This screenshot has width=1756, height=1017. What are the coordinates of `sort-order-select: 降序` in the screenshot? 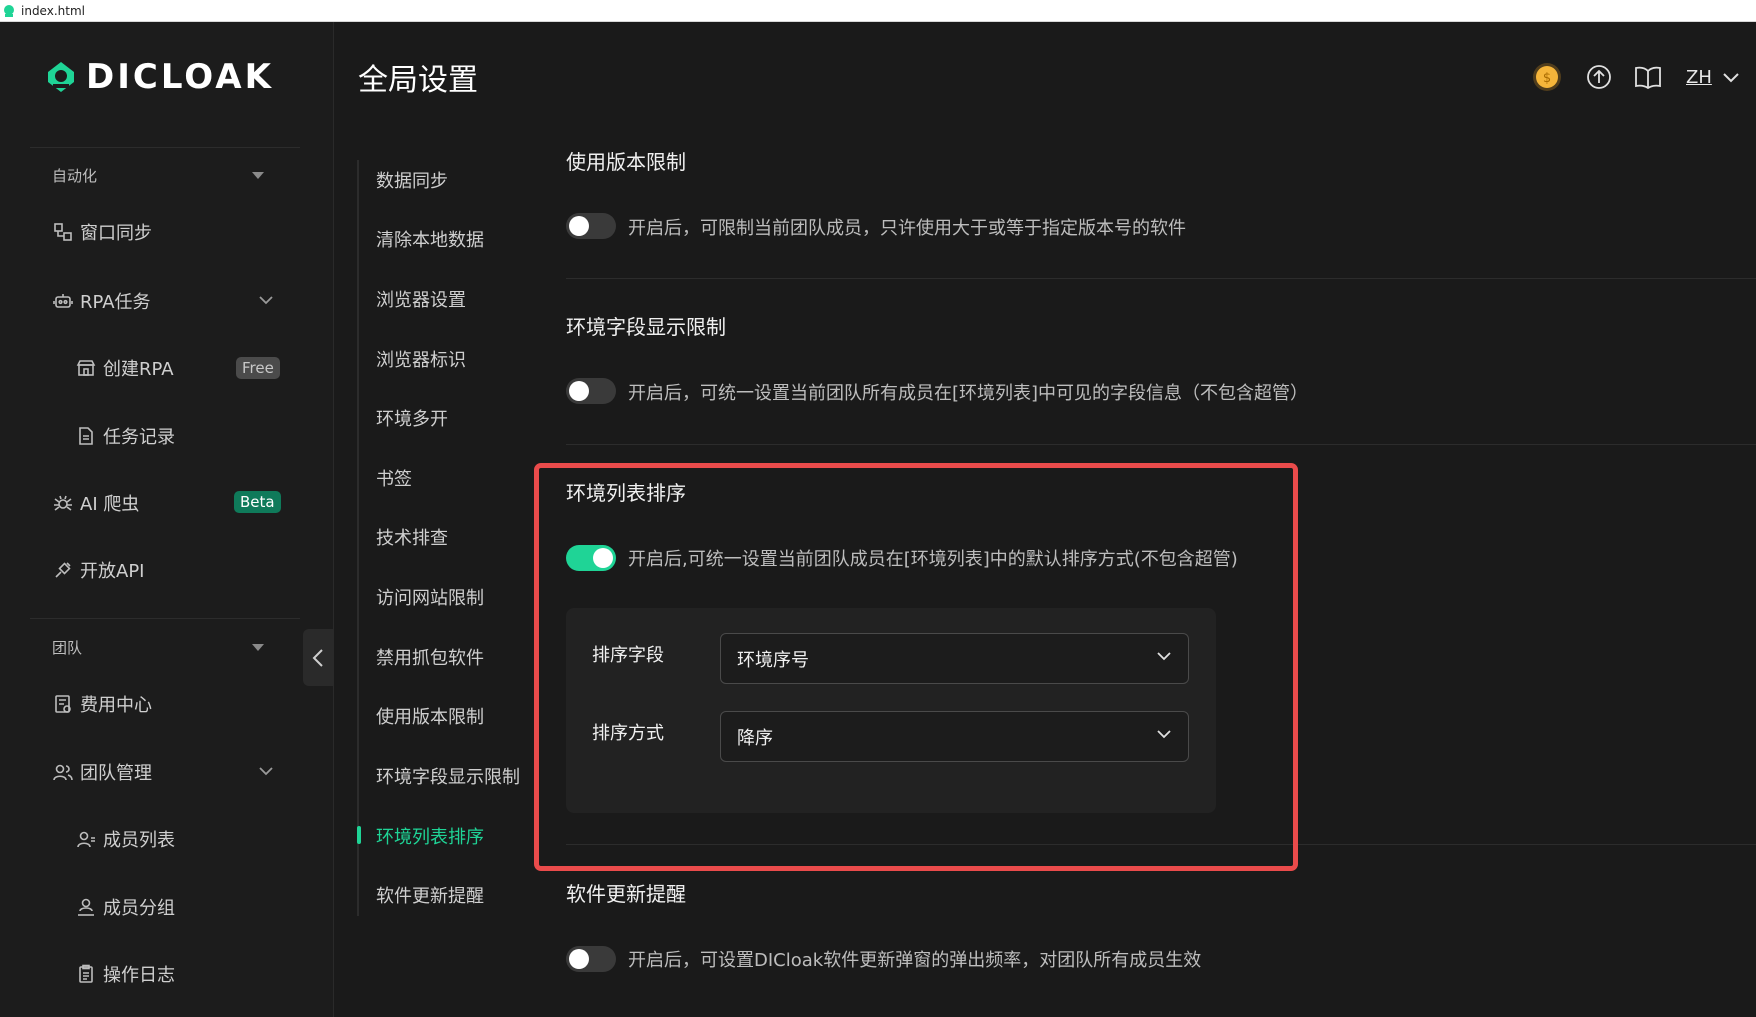 It's located at (954, 736).